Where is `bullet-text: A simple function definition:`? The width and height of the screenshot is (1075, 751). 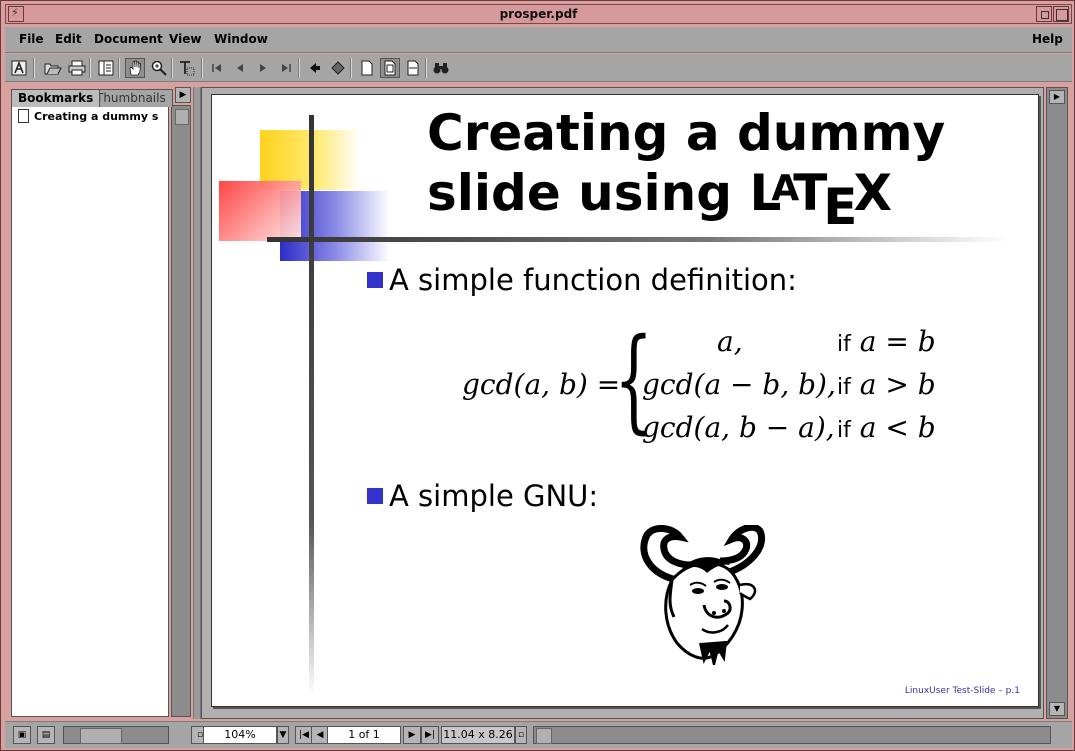
bullet-text: A simple function definition: is located at coordinates (593, 280).